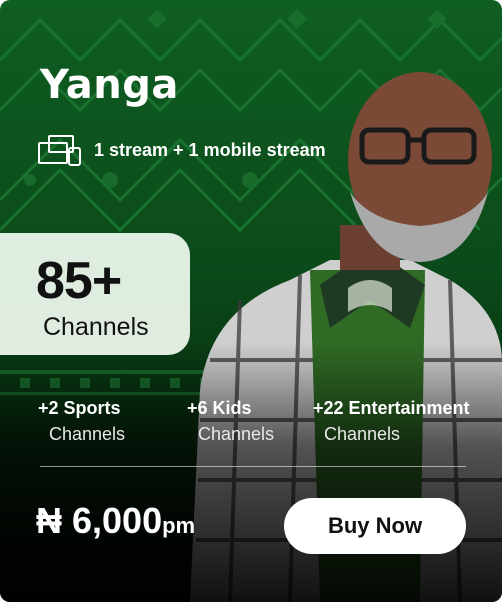  I want to click on channels-count: 85+, so click(79, 281).